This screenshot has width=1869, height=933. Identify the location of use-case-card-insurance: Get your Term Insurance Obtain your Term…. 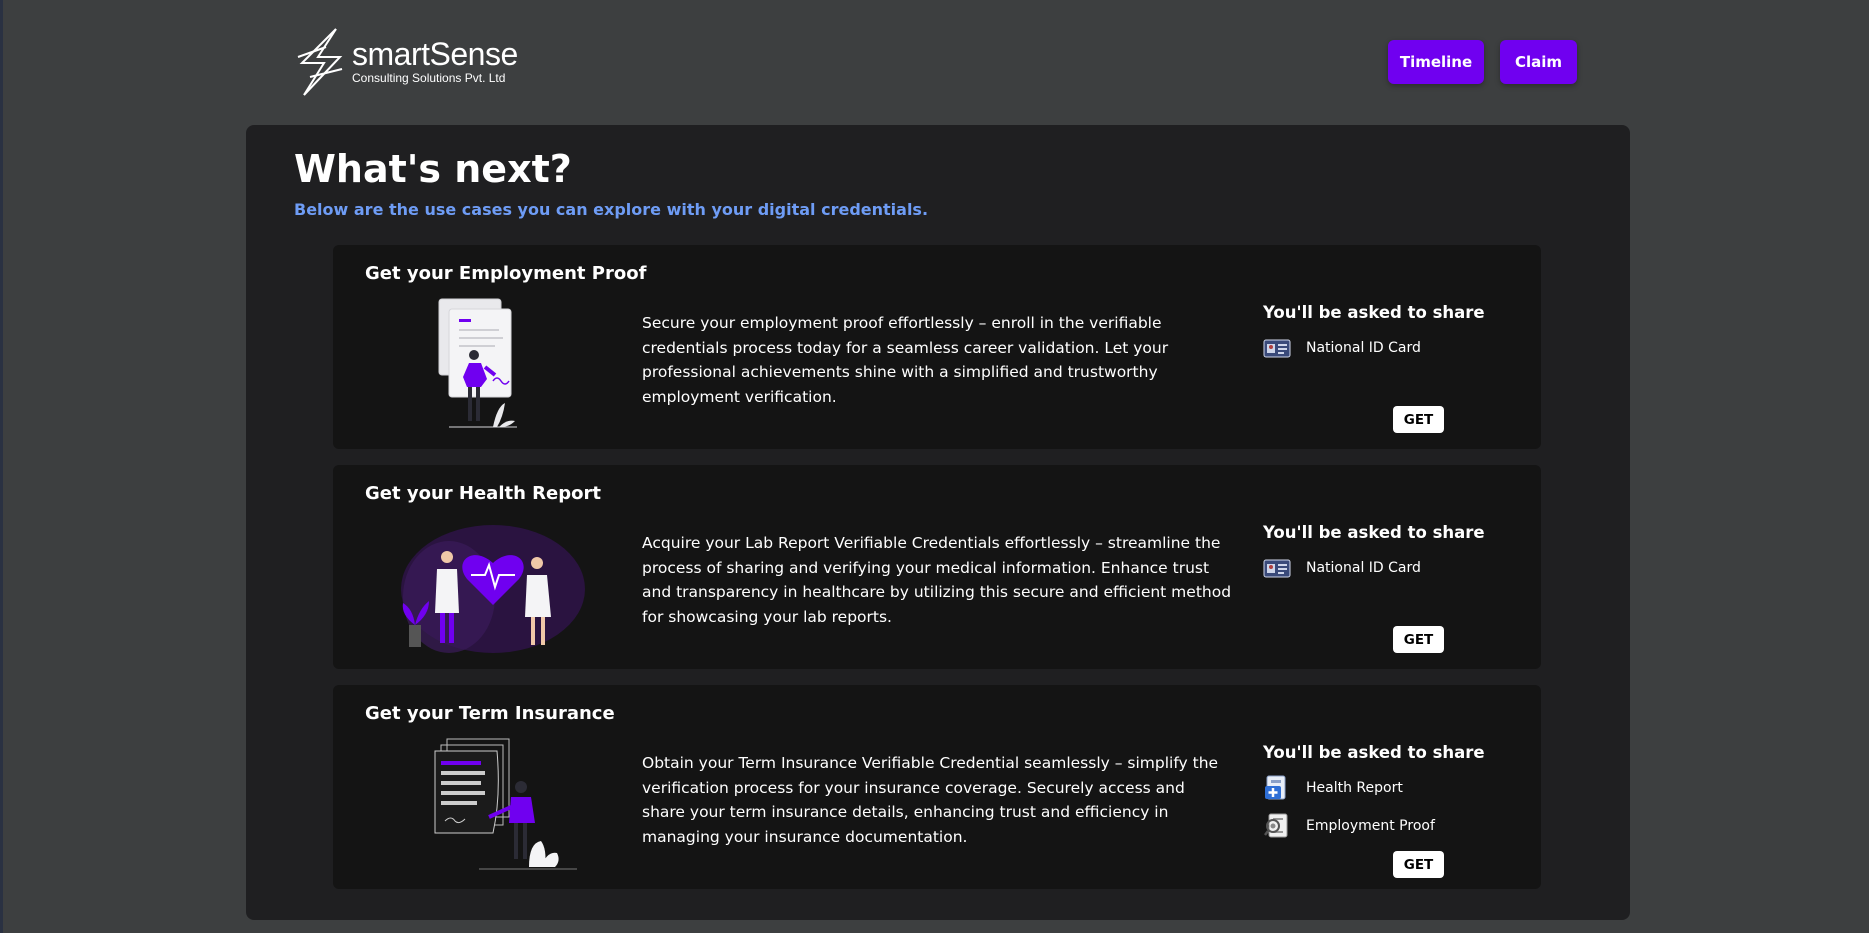
(937, 787).